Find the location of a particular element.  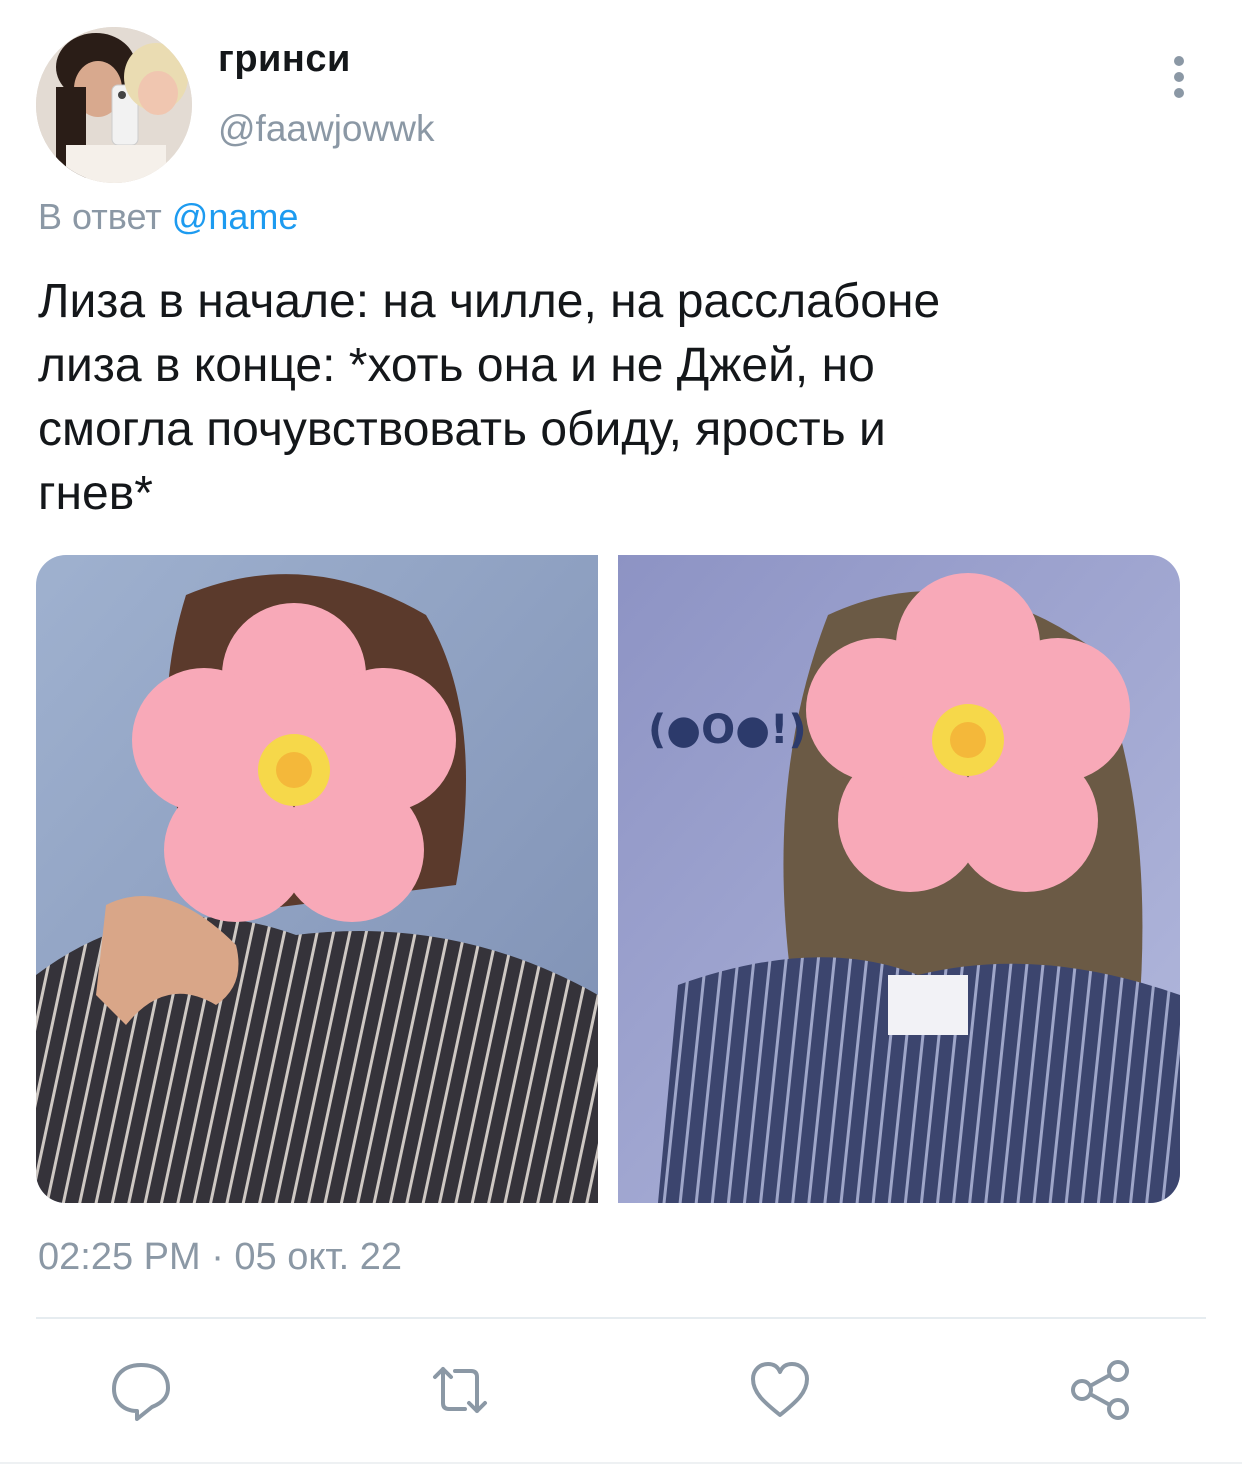

heart-icon is located at coordinates (780, 1389).